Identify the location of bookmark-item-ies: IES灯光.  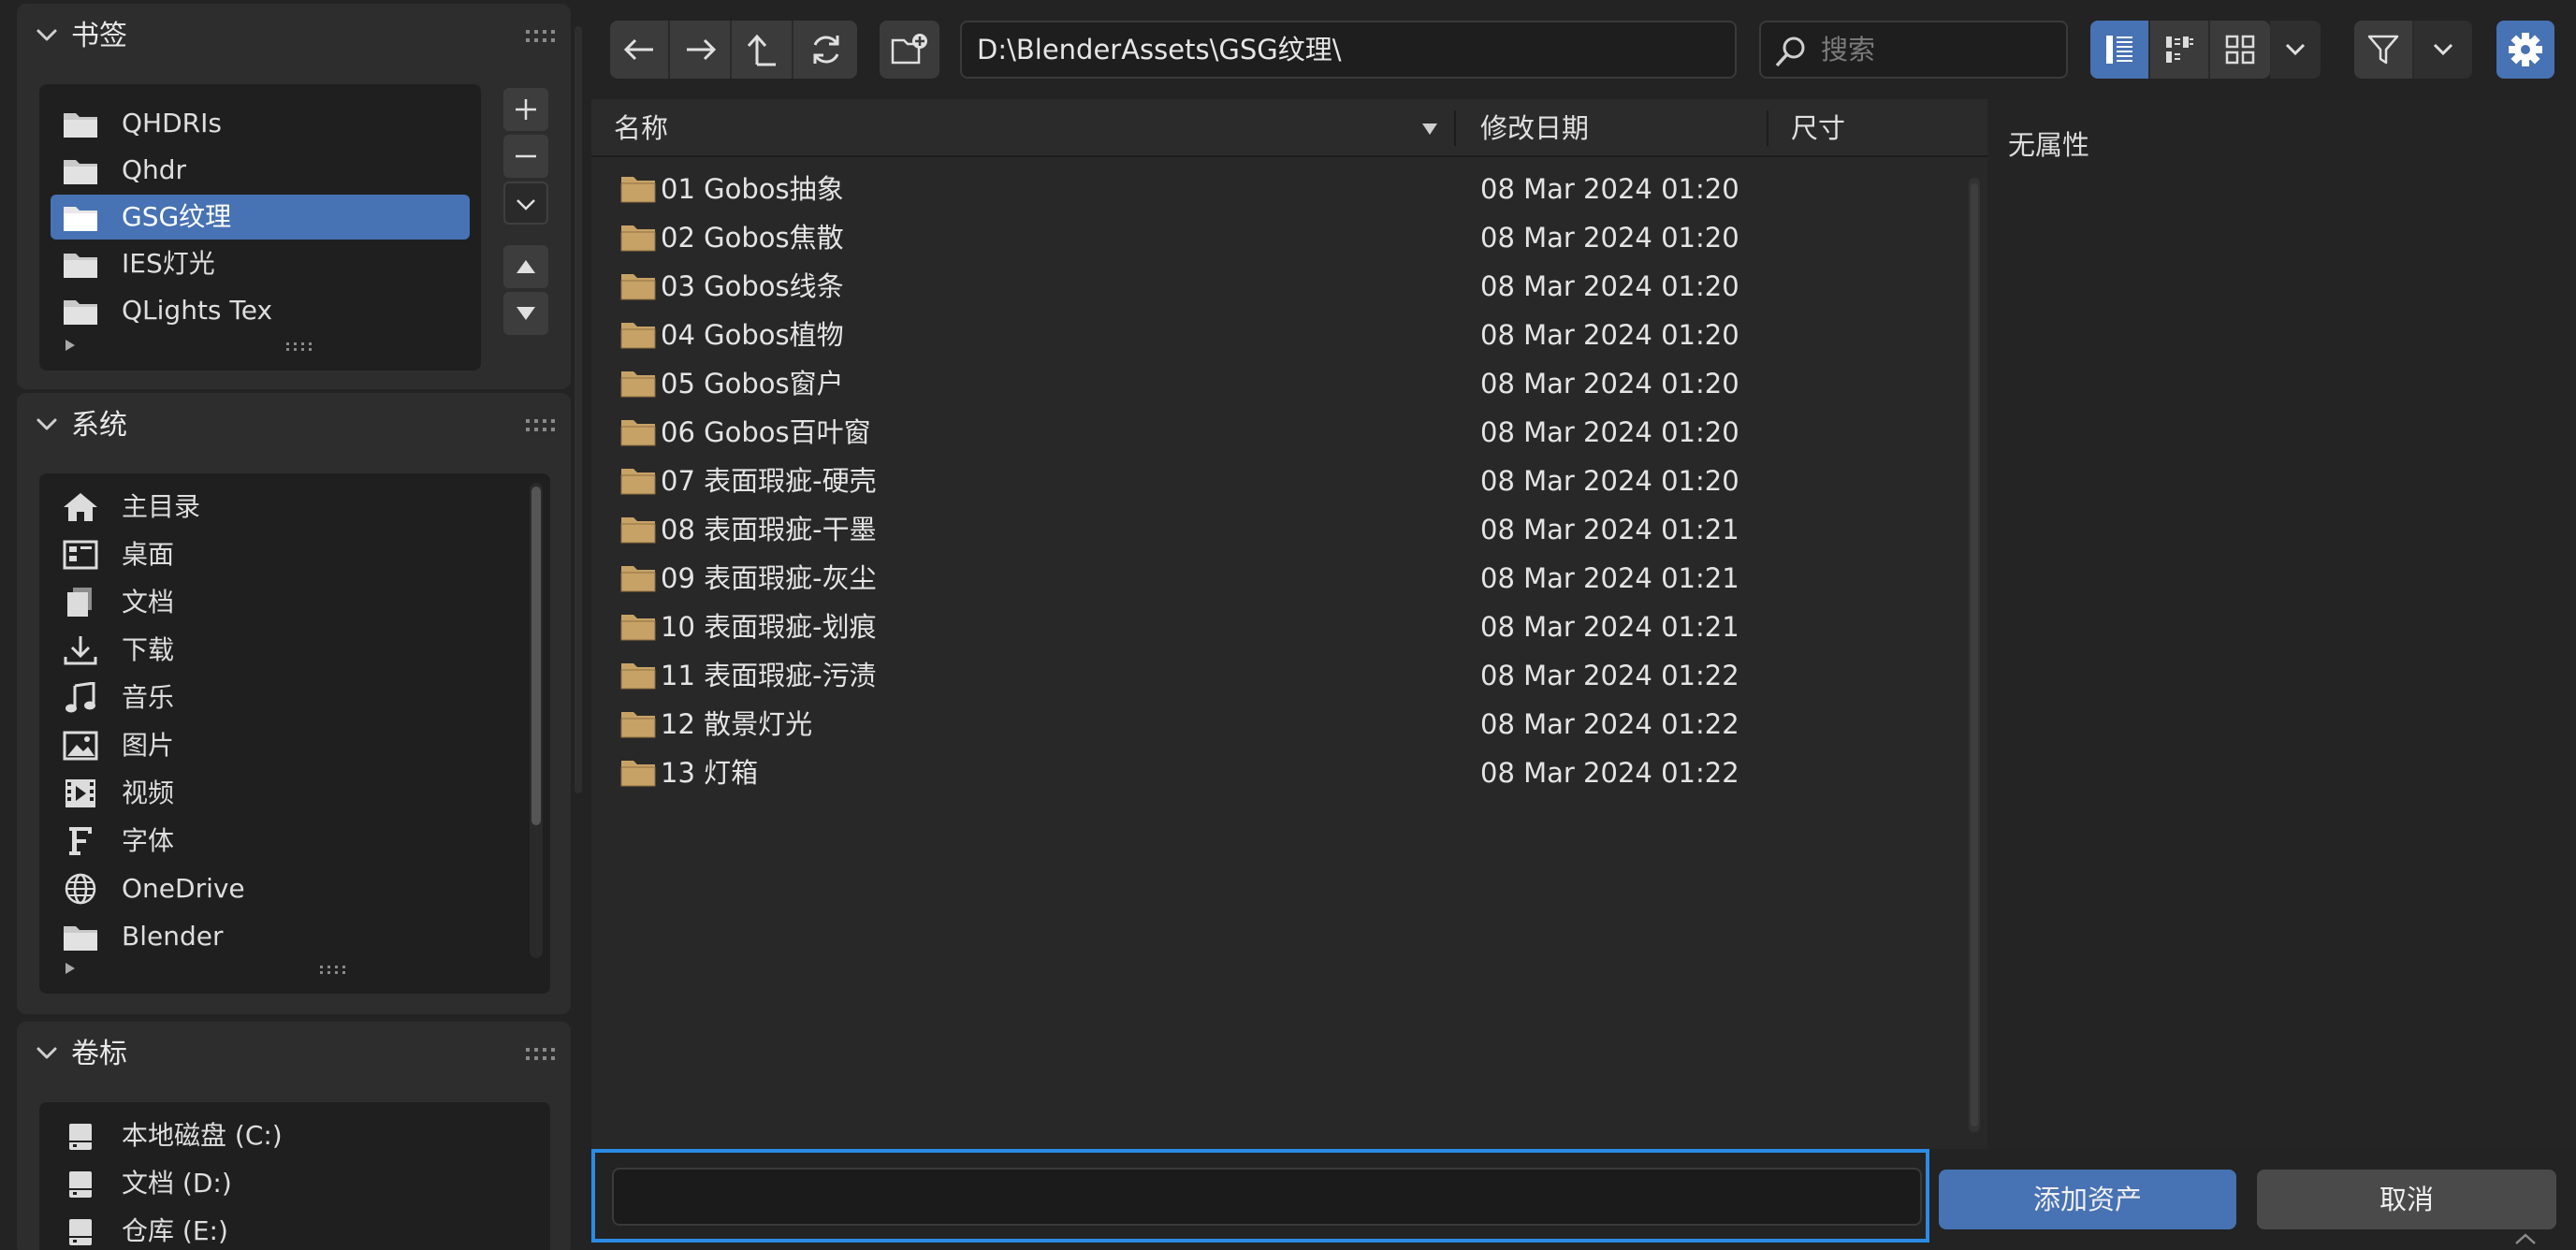
(260, 263).